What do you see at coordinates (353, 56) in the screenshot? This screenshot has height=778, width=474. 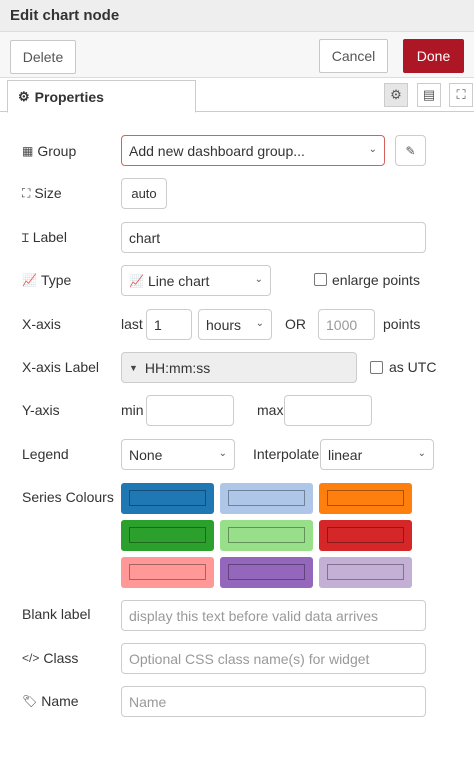 I see `cancel-button: Cancel` at bounding box center [353, 56].